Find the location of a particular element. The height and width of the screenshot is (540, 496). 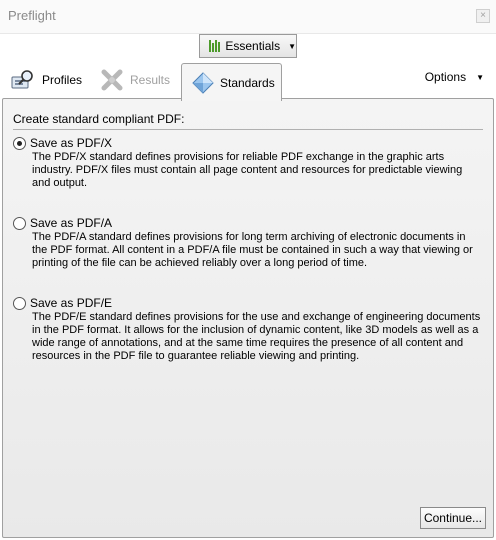

close-icon: × is located at coordinates (483, 16).